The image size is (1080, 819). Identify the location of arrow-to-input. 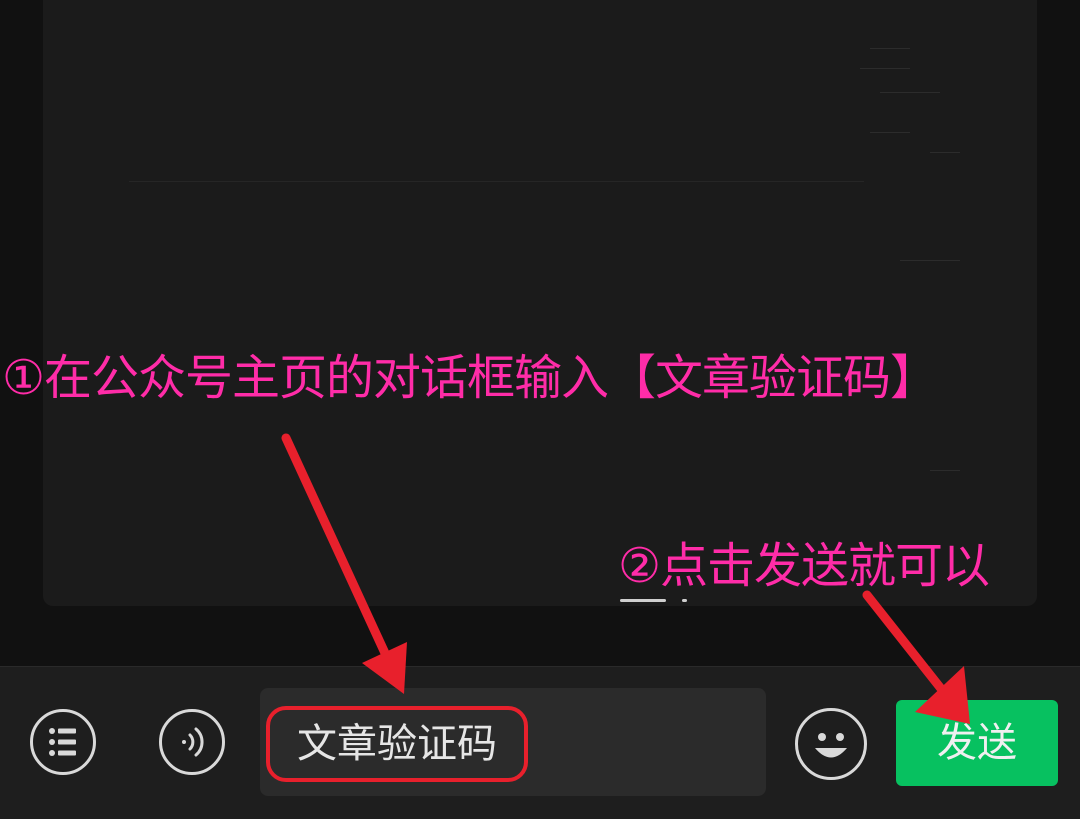
(344, 563).